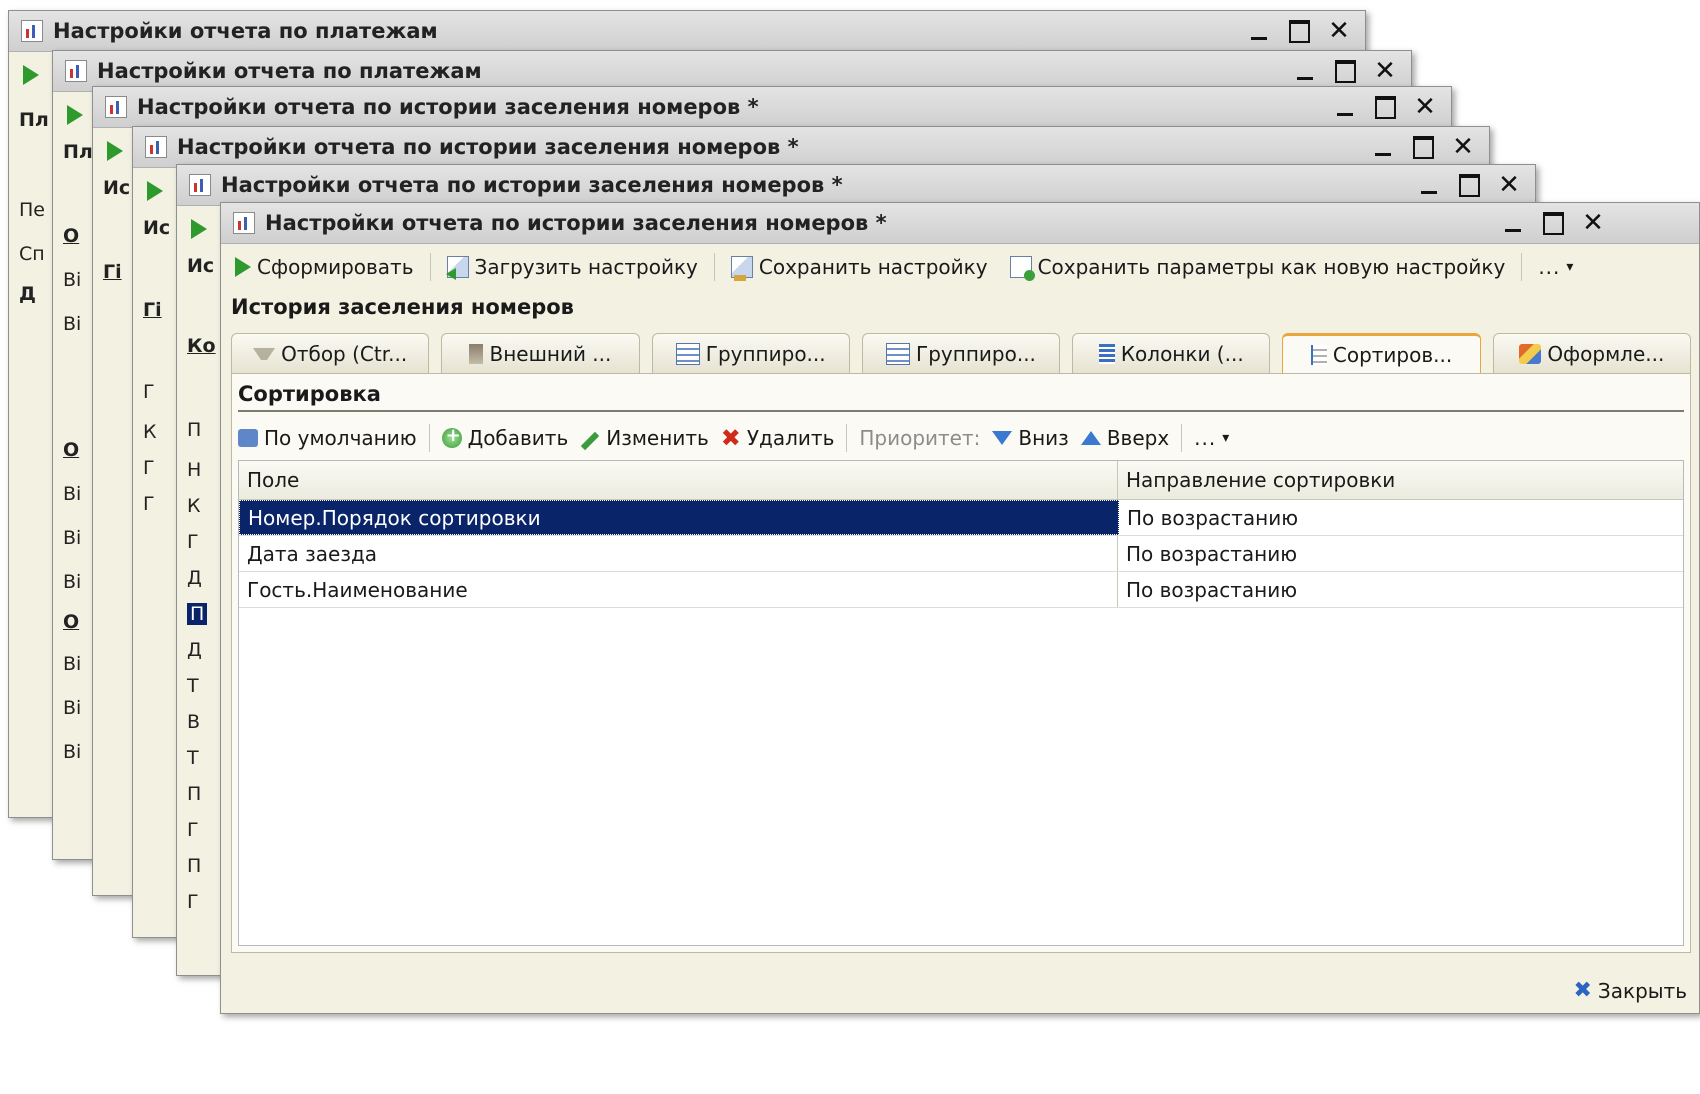 The height and width of the screenshot is (1094, 1700). I want to click on fragment: Ис, so click(117, 188).